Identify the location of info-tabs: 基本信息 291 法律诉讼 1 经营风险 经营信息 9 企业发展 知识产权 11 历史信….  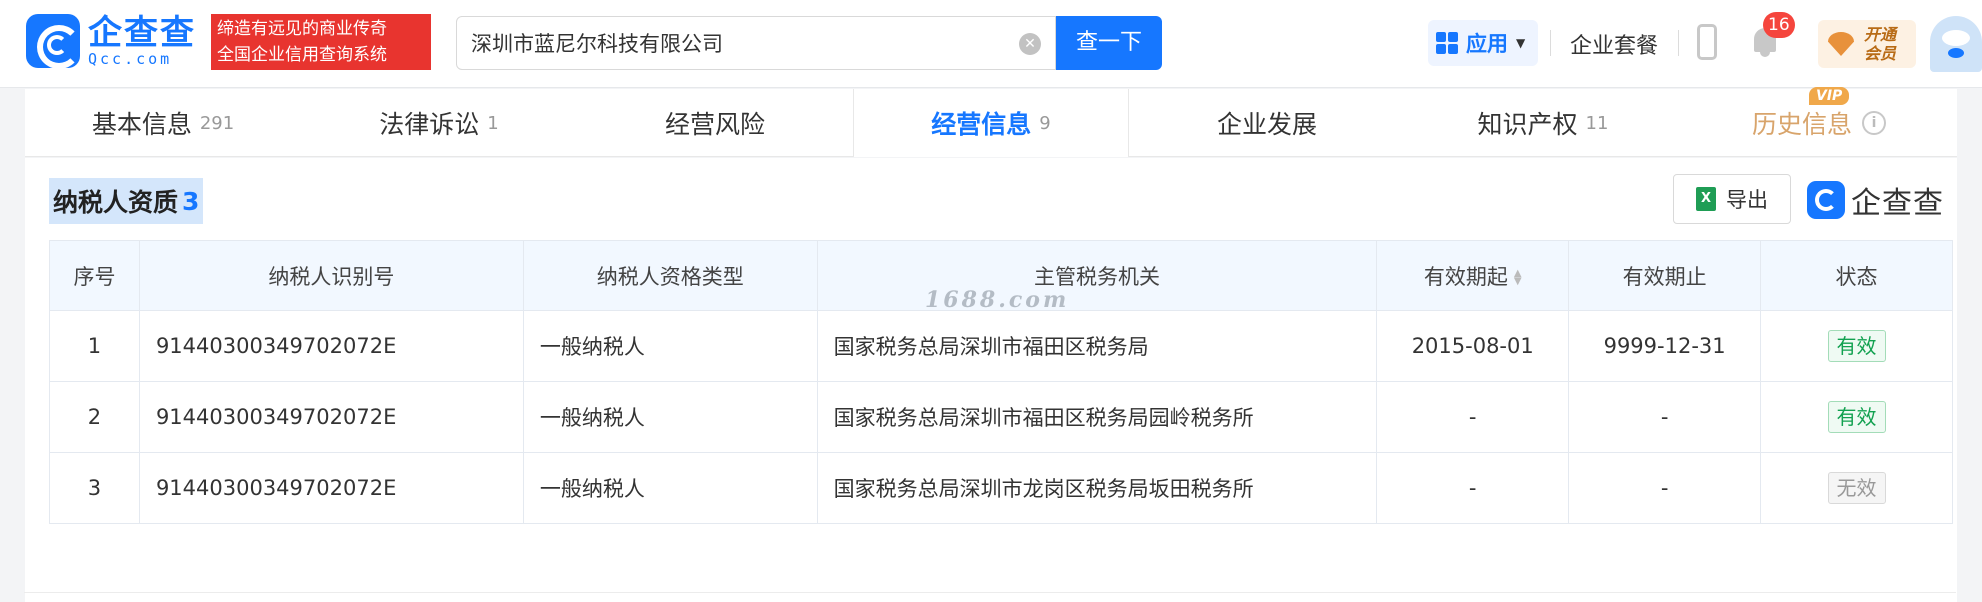
(991, 122).